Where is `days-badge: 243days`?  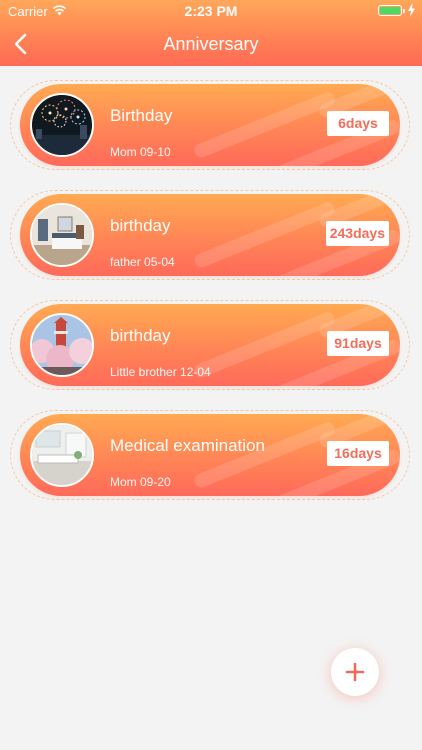 days-badge: 243days is located at coordinates (357, 233).